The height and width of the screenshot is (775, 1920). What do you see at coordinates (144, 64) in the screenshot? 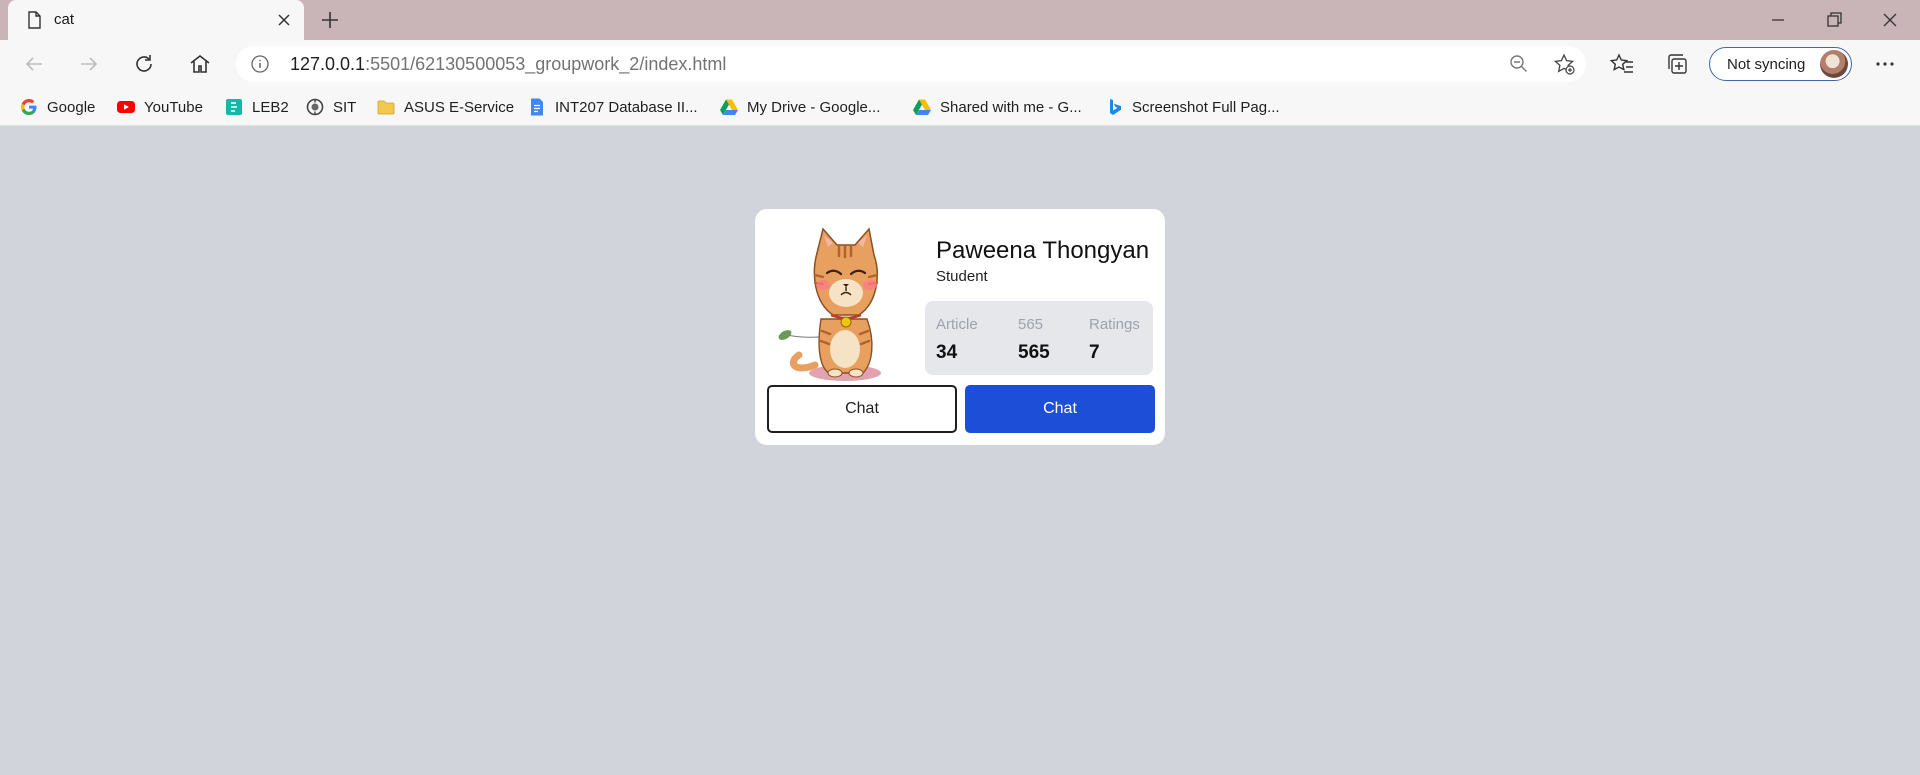
I see `reload-icon` at bounding box center [144, 64].